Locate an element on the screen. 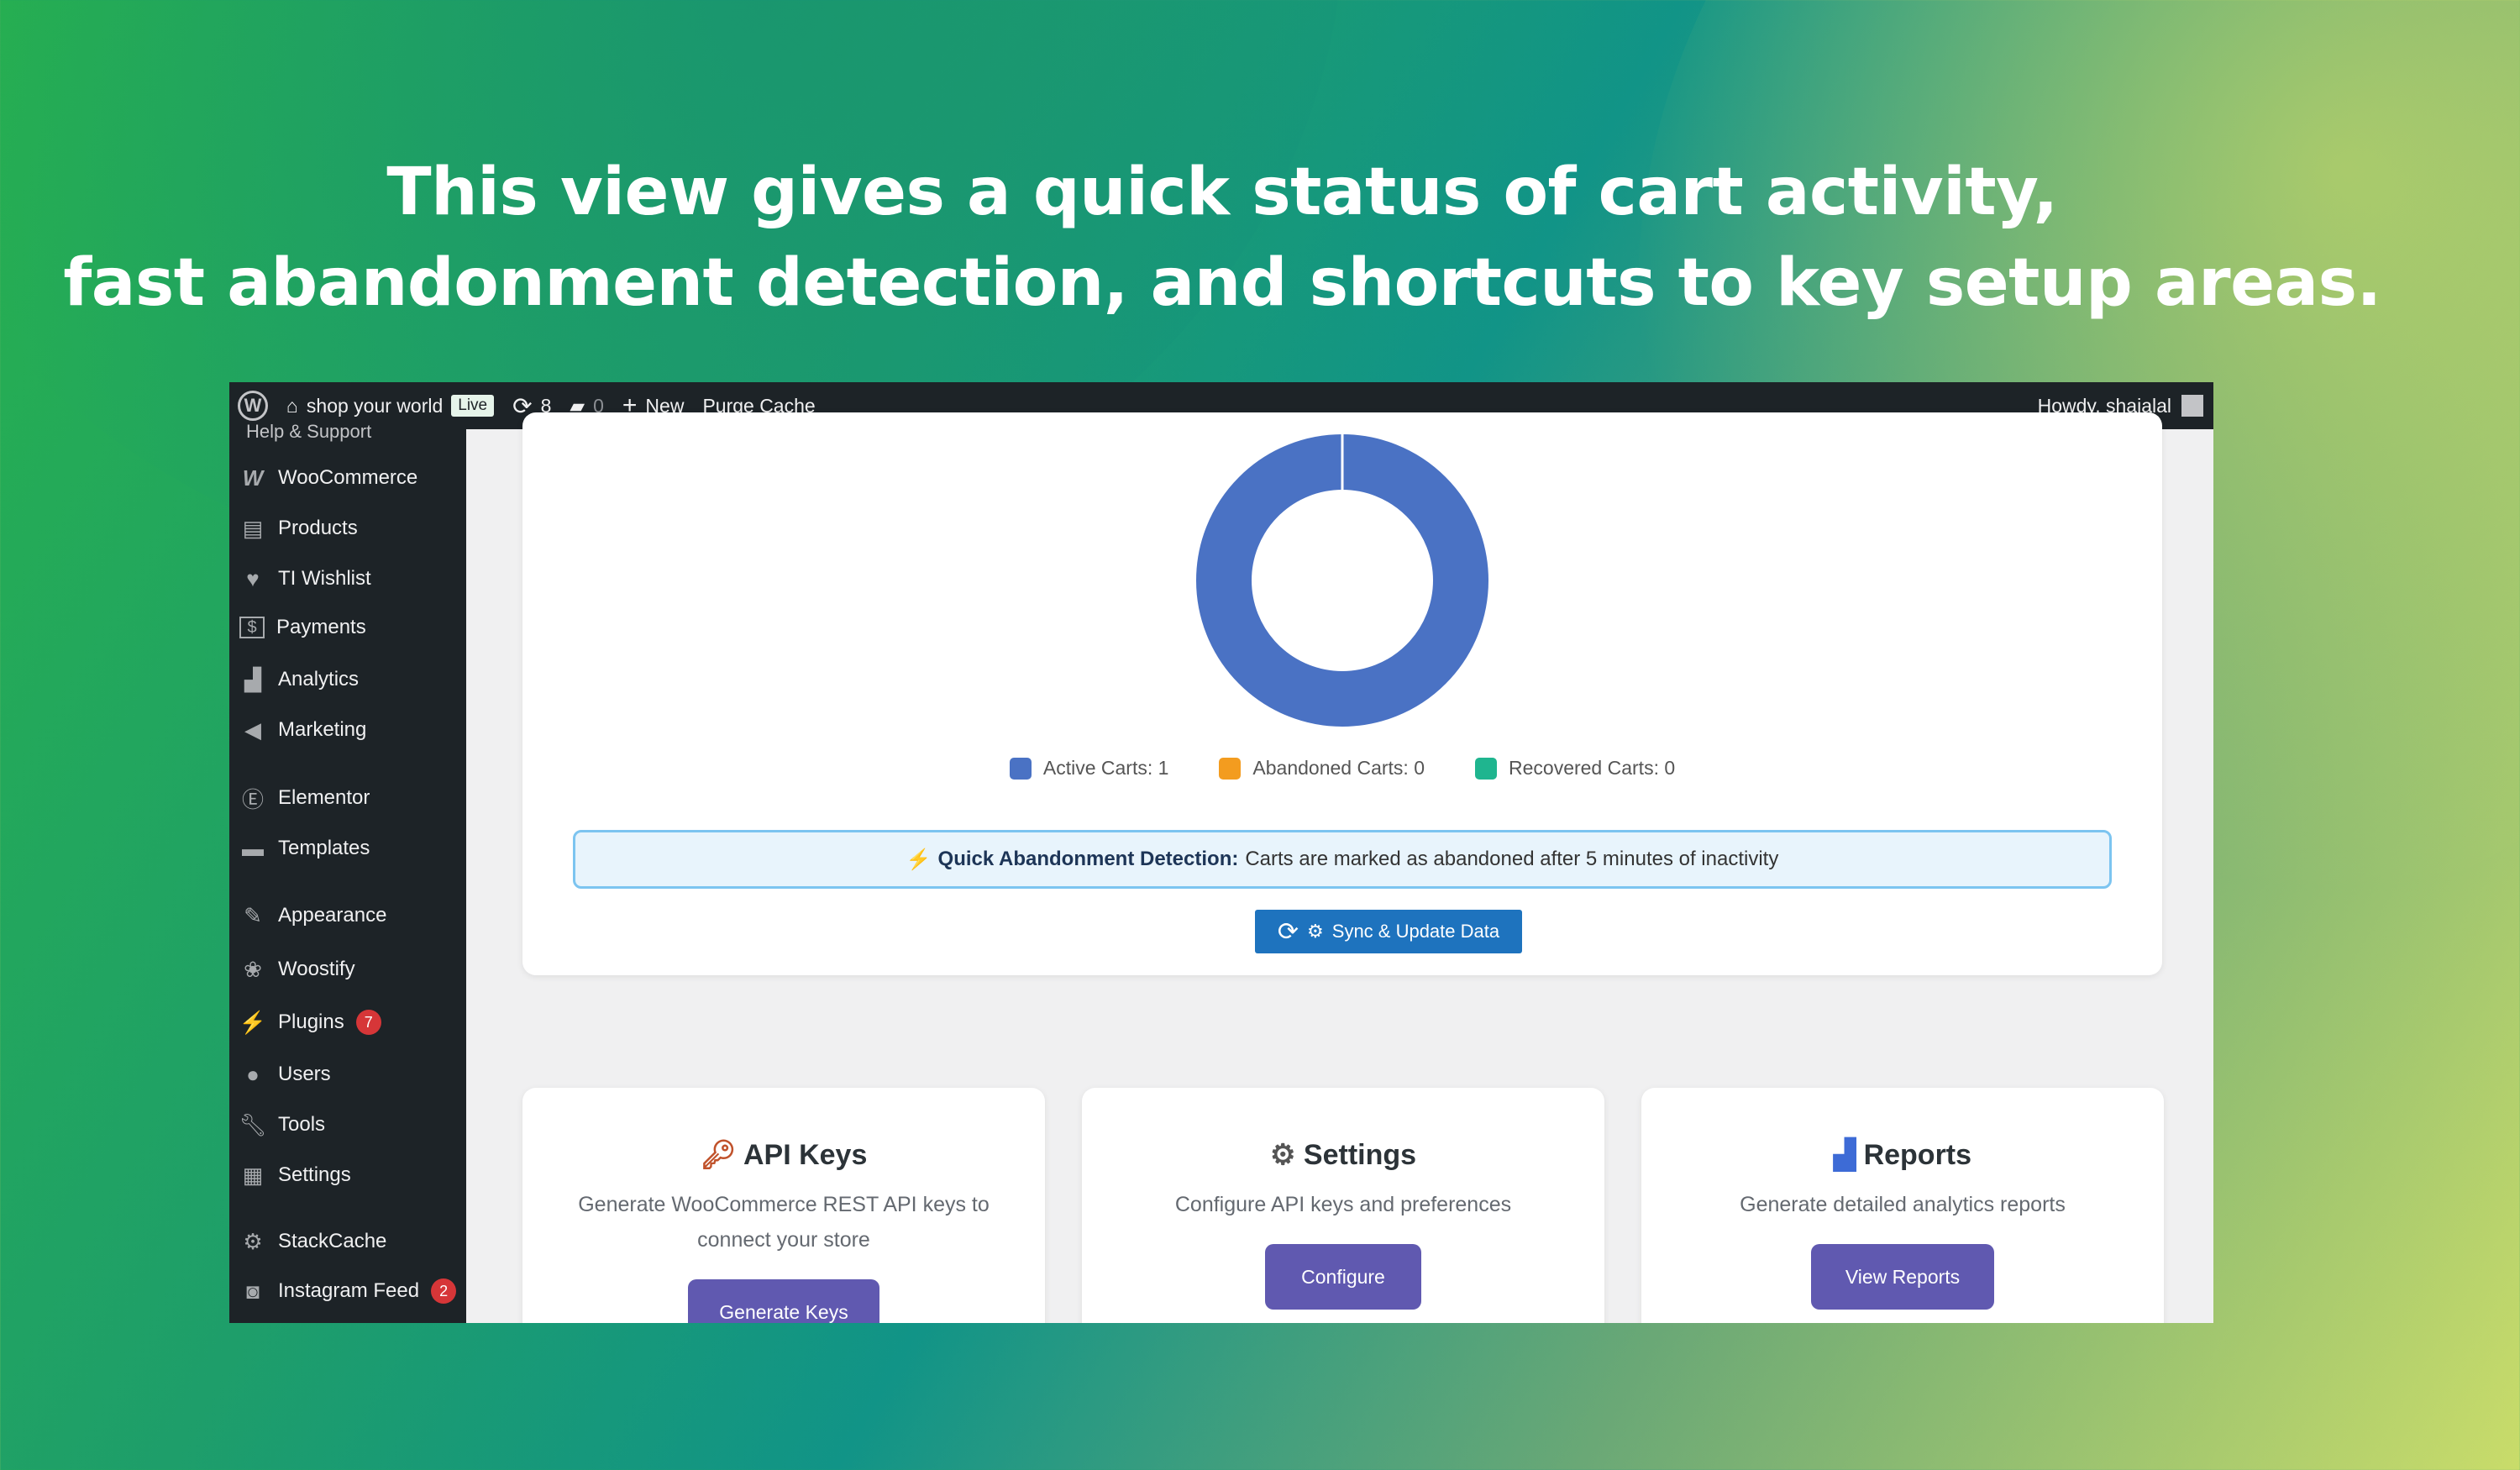  legend-item-active: Active Carts: 1 is located at coordinates (1089, 768).